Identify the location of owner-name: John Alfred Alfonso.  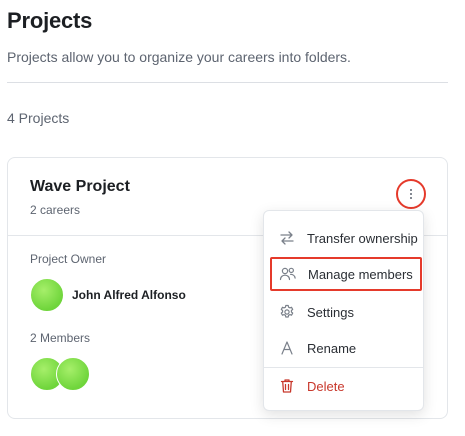
(129, 295).